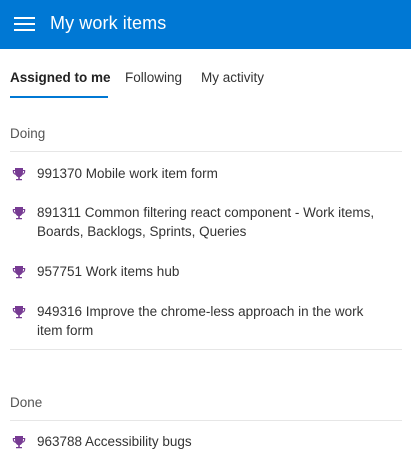  What do you see at coordinates (59, 97) in the screenshot?
I see `active-tab-indicator` at bounding box center [59, 97].